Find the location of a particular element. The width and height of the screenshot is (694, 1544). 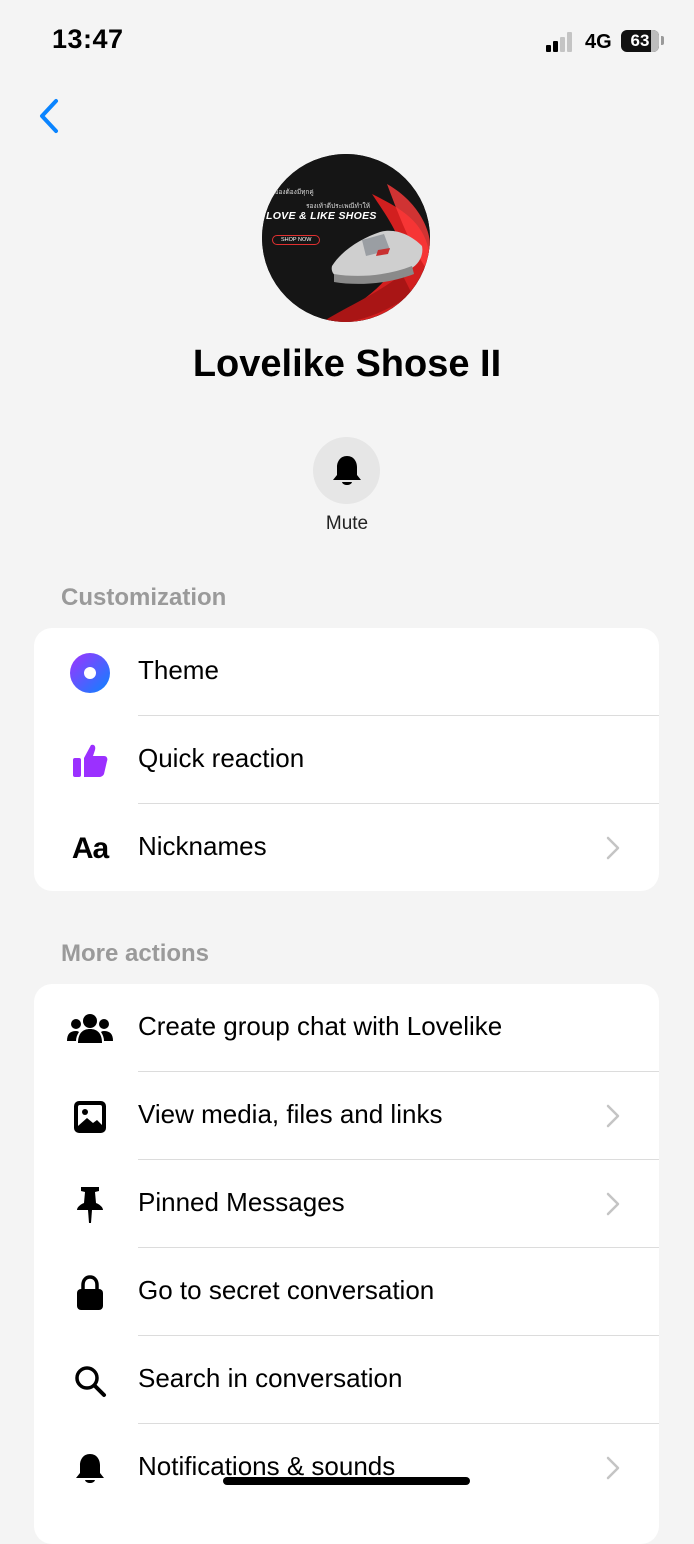

quick-reaction-row: Quick reaction is located at coordinates (346, 760).